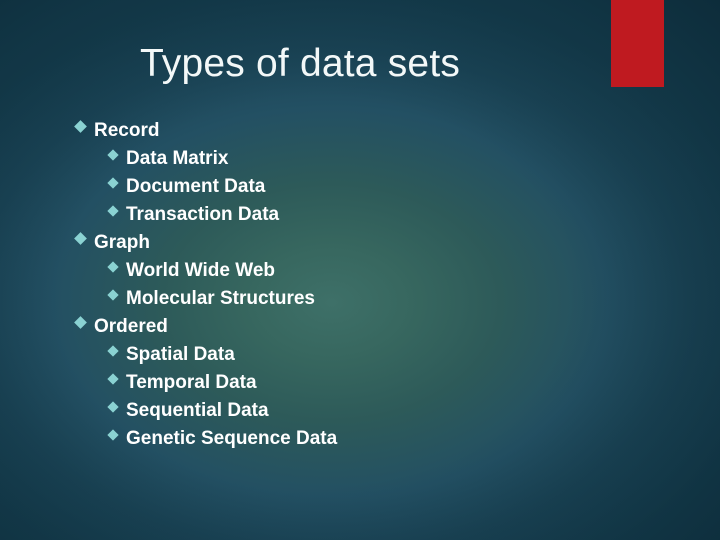 Image resolution: width=720 pixels, height=540 pixels. What do you see at coordinates (220, 298) in the screenshot?
I see `list-item-label: Molecular Structures` at bounding box center [220, 298].